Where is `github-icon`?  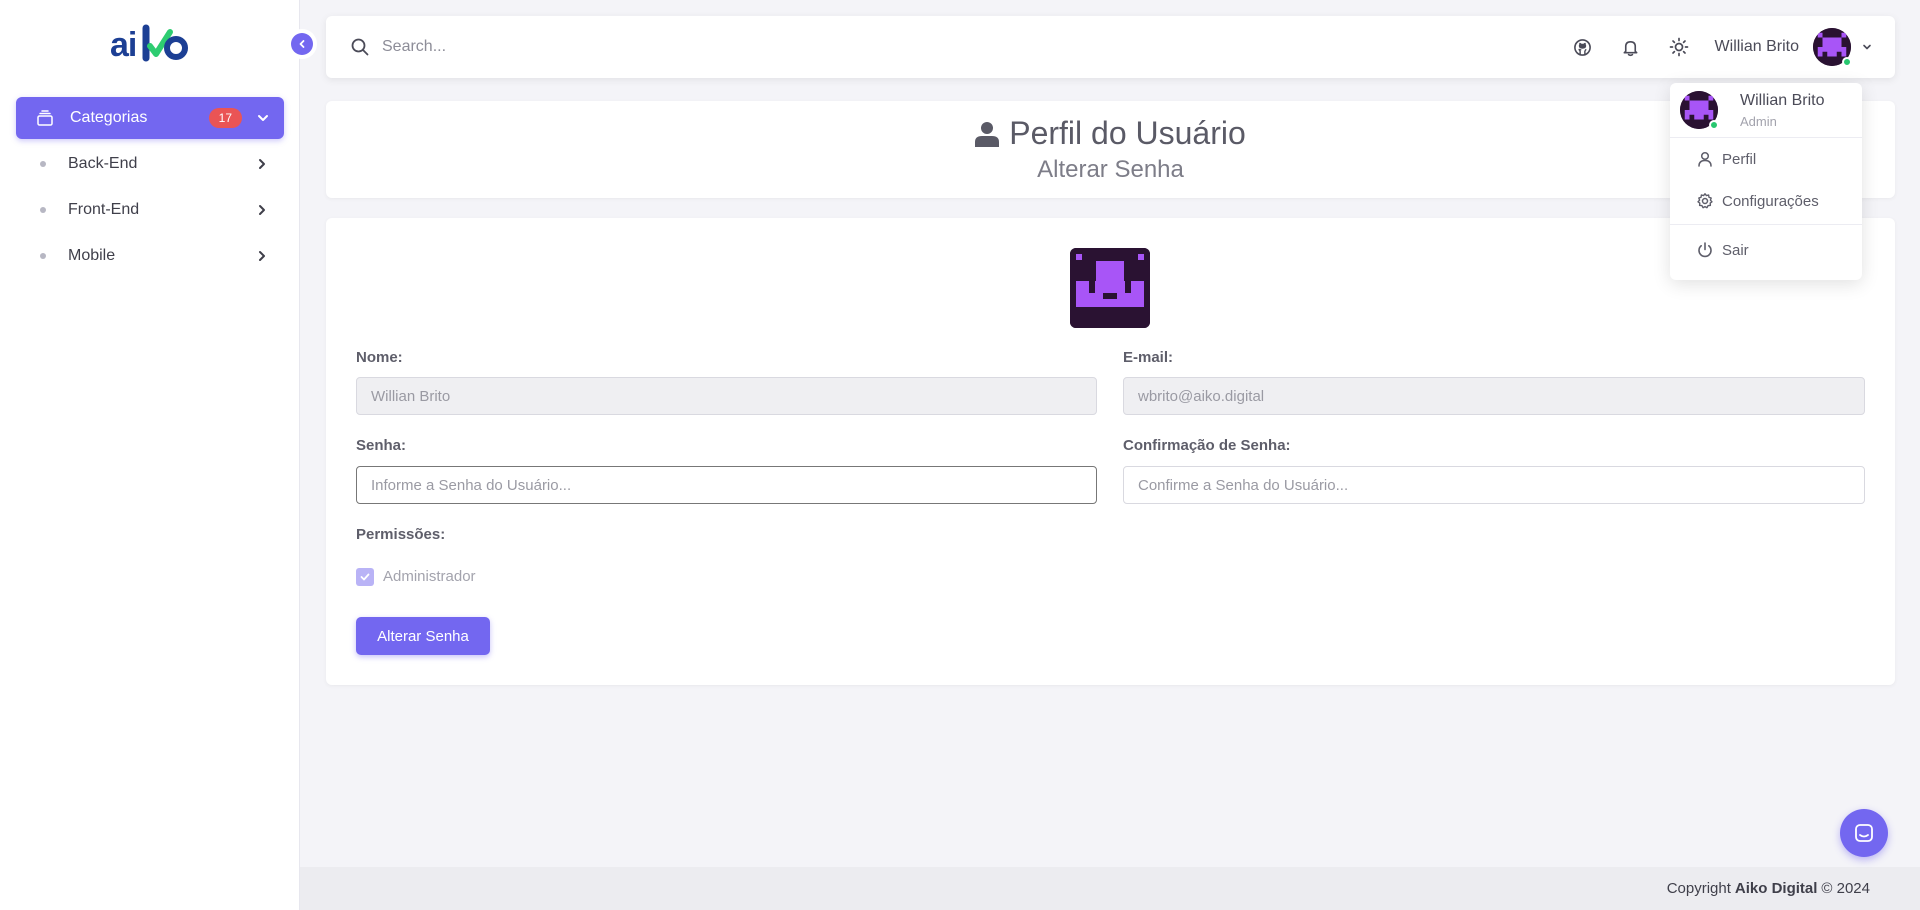 github-icon is located at coordinates (1582, 47).